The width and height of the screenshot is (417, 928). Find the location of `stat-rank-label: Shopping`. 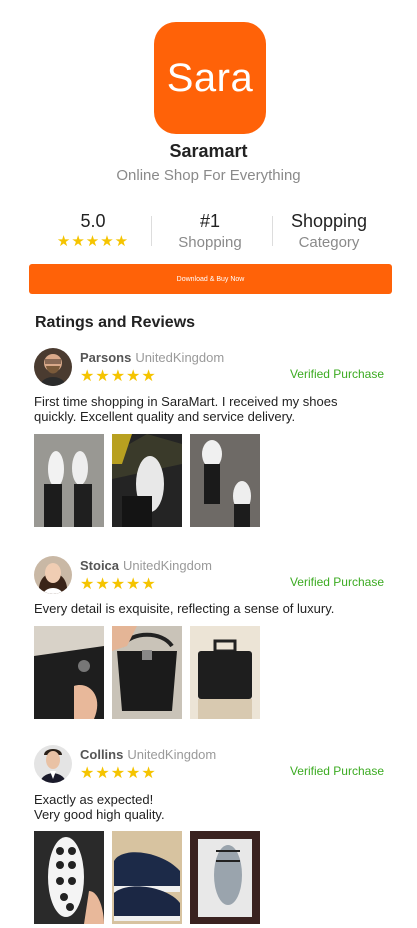

stat-rank-label: Shopping is located at coordinates (210, 242).